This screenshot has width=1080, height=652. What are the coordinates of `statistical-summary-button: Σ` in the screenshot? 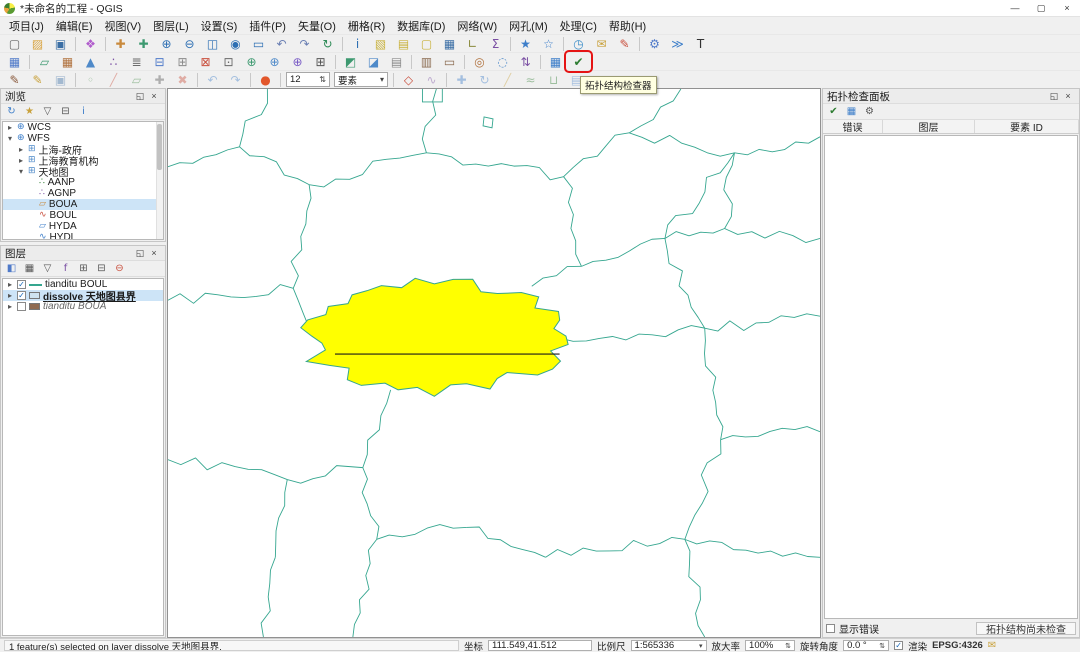 It's located at (495, 43).